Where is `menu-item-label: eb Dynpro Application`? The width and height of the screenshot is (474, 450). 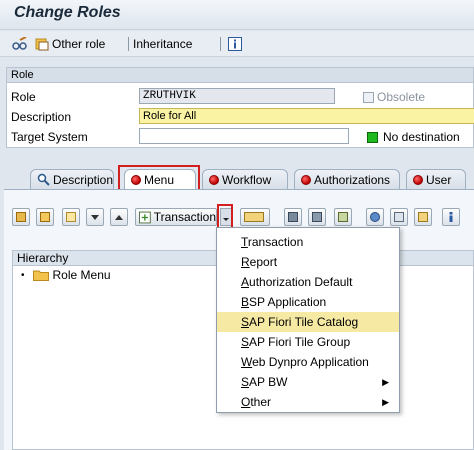
menu-item-label: eb Dynpro Application is located at coordinates (310, 362).